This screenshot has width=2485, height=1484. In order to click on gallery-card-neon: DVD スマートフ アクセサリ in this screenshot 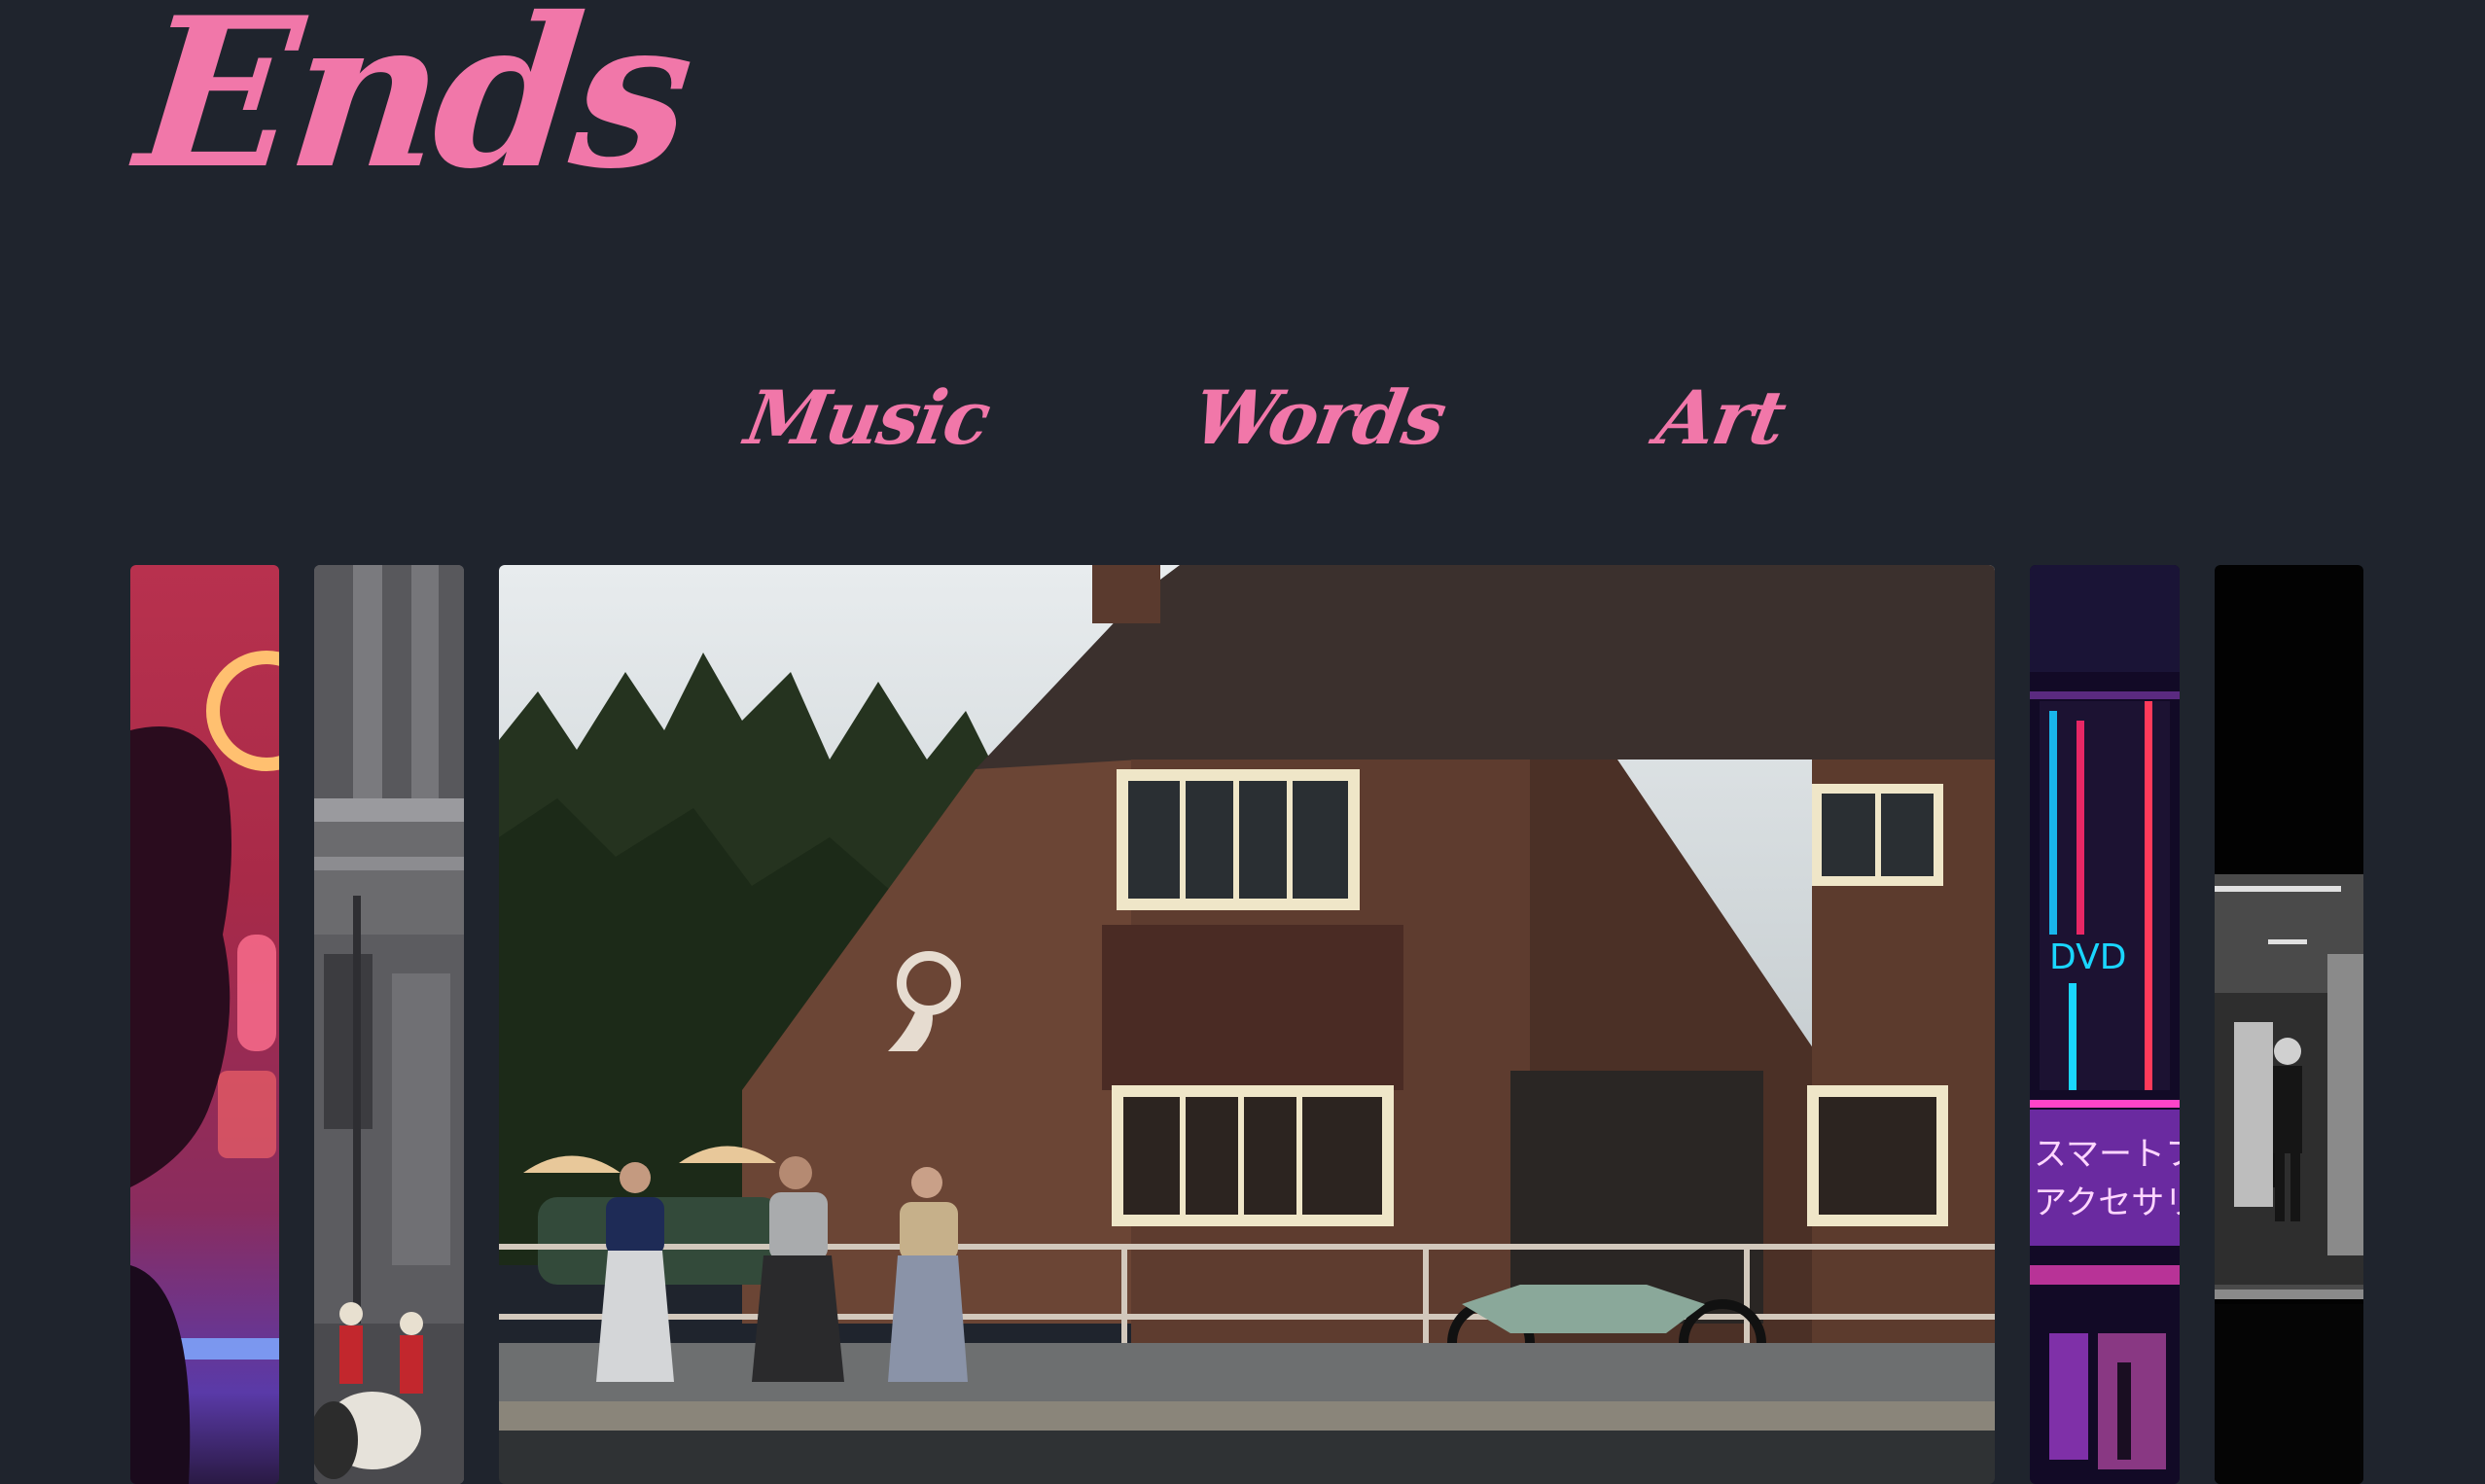, I will do `click(2105, 1025)`.